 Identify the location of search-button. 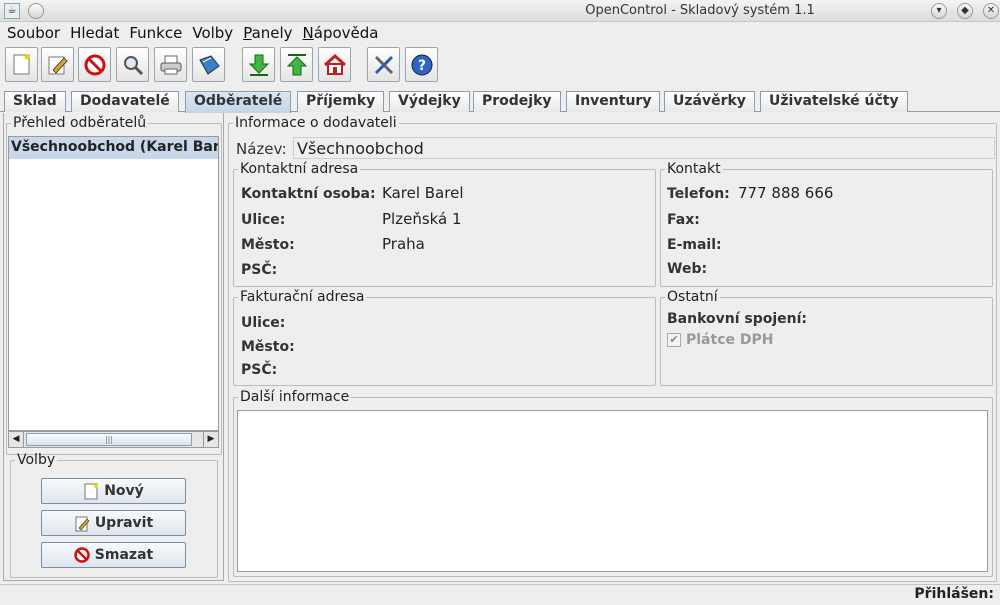
(132, 64).